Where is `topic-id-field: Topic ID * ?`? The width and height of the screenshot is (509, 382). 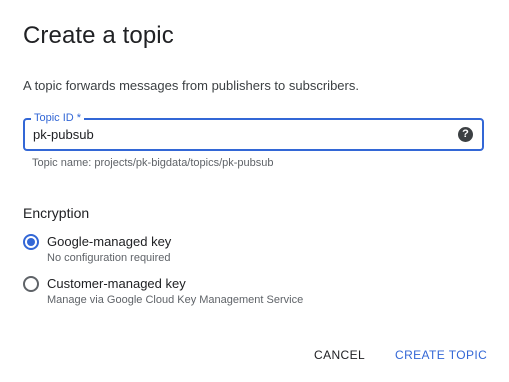
topic-id-field: Topic ID * ? is located at coordinates (253, 131).